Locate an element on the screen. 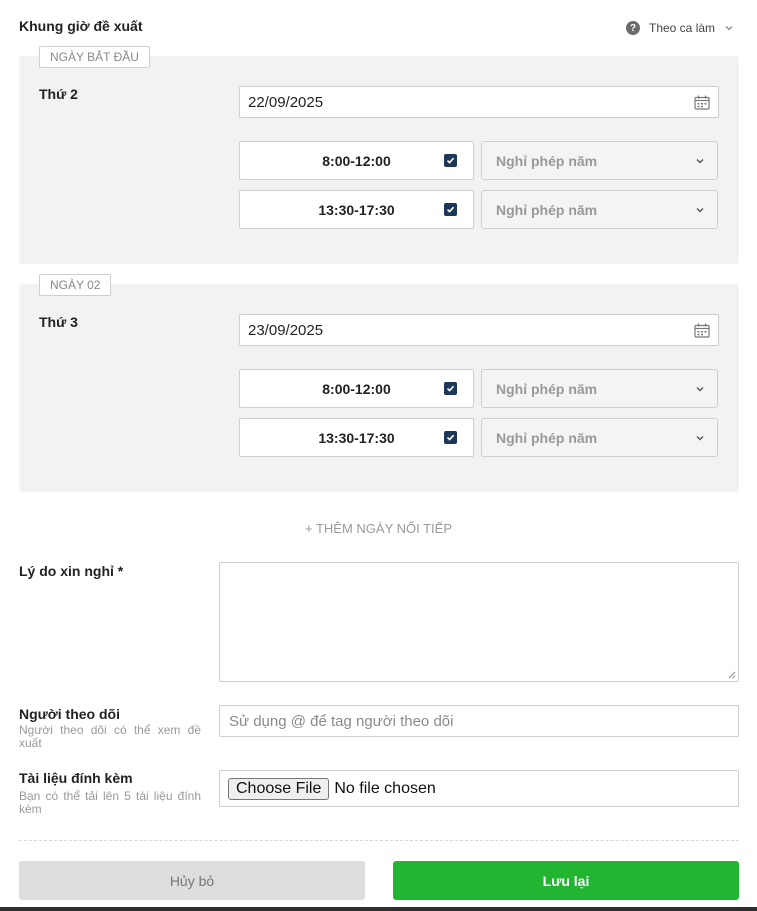 The image size is (757, 911). date-input: 23/09/2025 is located at coordinates (479, 330).